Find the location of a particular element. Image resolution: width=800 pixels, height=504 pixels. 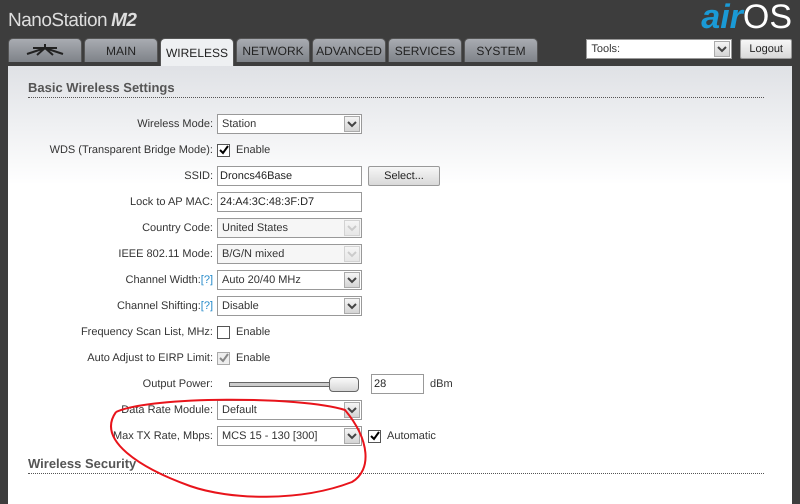

field-label: Channel Width:[?] is located at coordinates (168, 280).